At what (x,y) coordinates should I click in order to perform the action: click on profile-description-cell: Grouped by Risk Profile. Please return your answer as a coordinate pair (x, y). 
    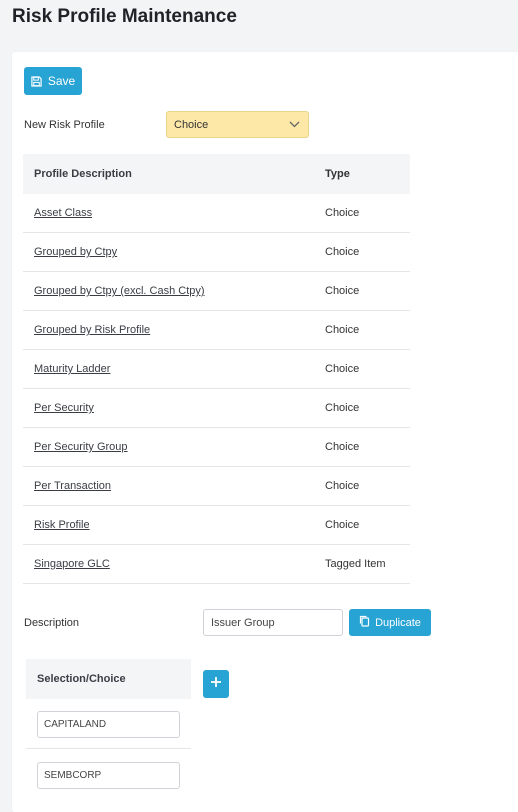
    Looking at the image, I should click on (174, 330).